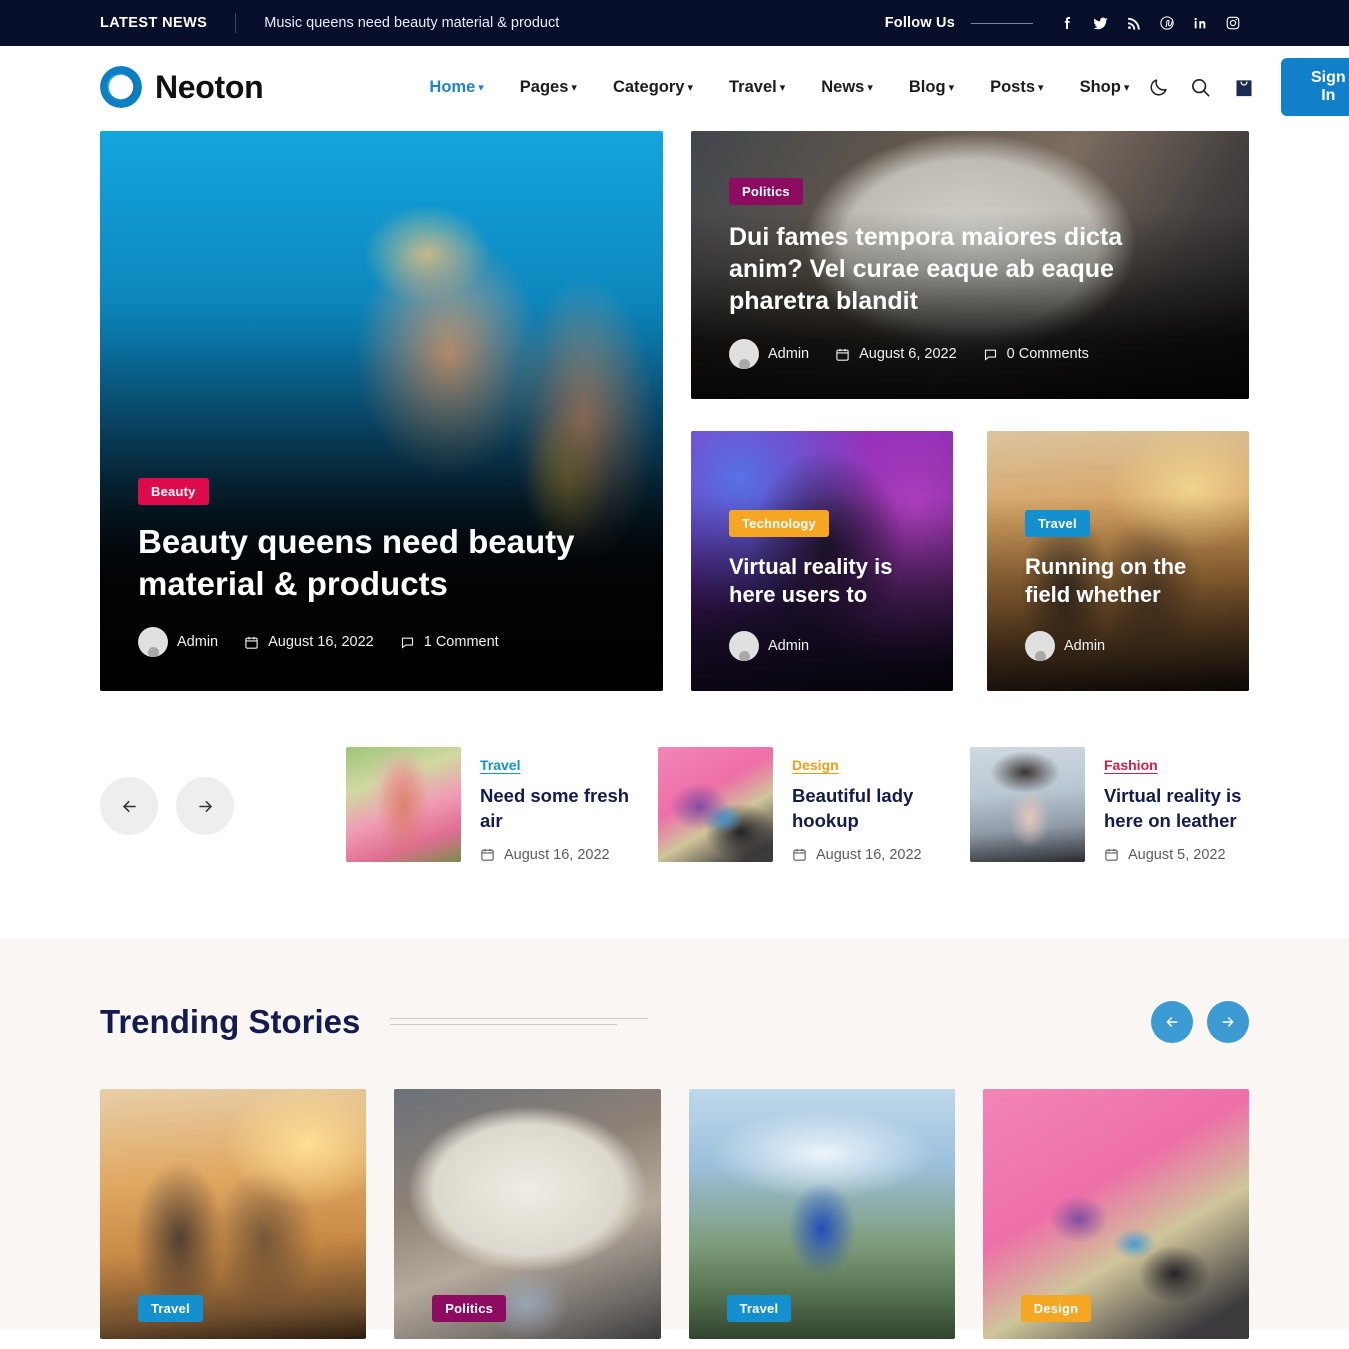  Describe the element at coordinates (1189, 855) in the screenshot. I see `post-date: August 5, 2022` at that location.